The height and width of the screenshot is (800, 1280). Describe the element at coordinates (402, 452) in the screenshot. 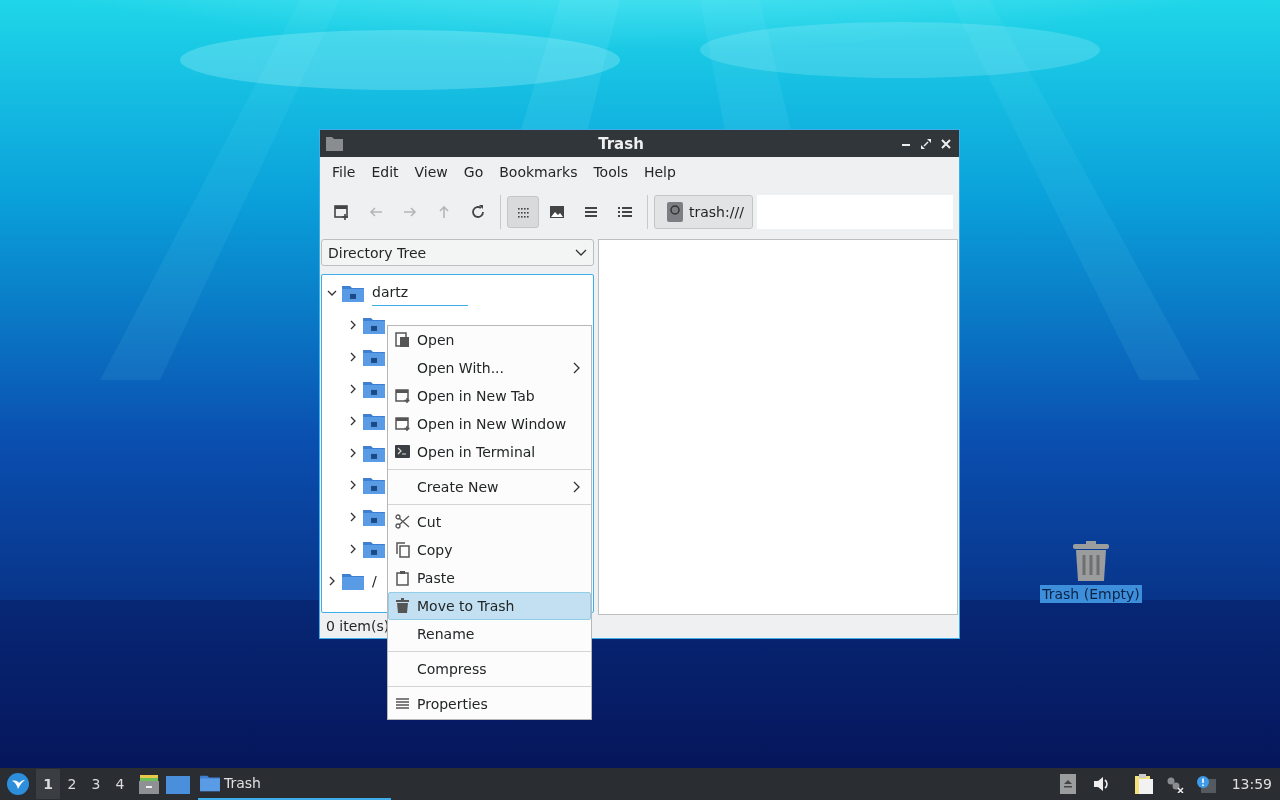

I see `terminal-icon` at that location.